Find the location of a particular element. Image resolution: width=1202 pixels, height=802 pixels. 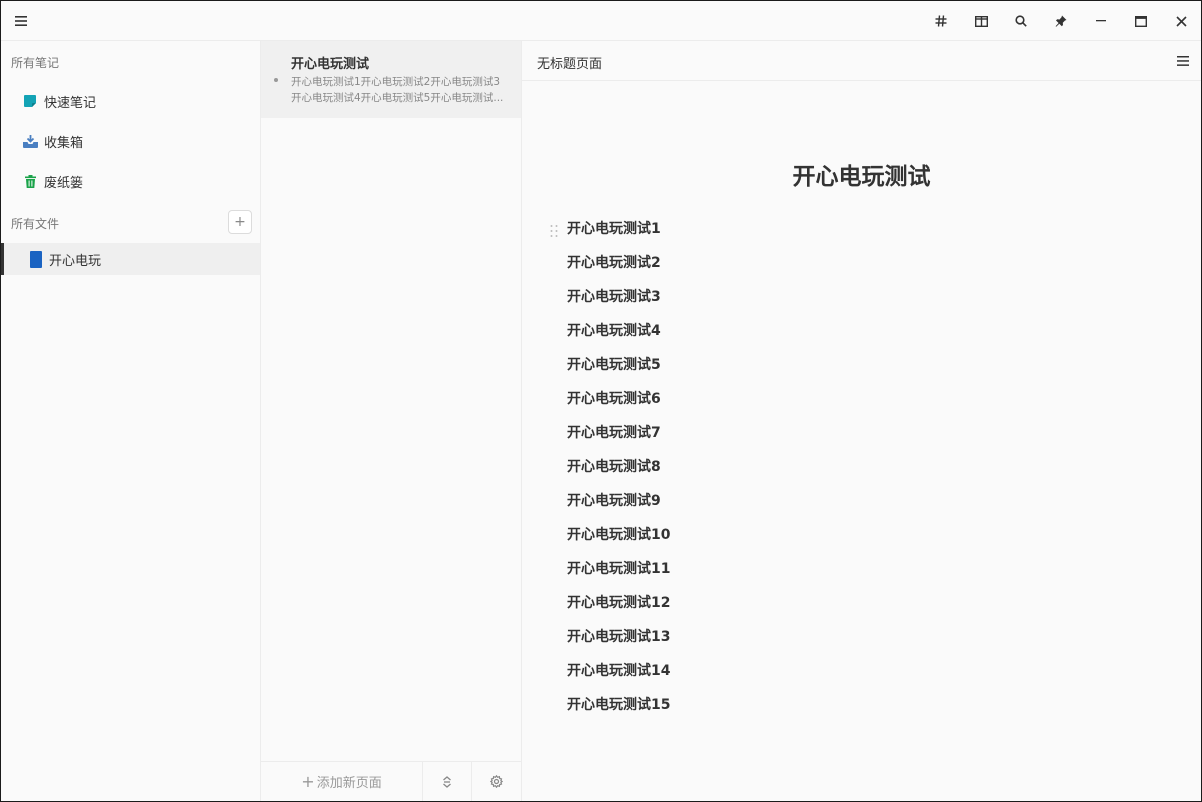

text-block: 开心电玩测试11 is located at coordinates (618, 575).